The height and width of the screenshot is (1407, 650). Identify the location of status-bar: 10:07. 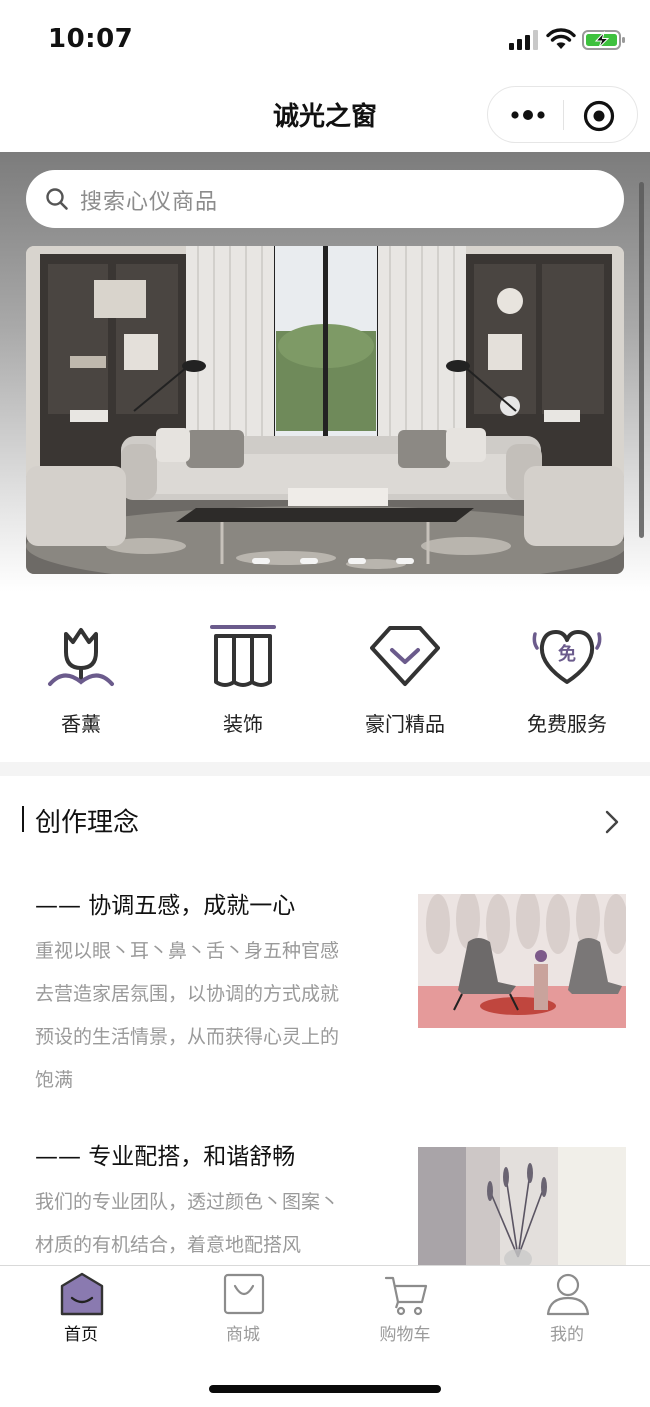
(325, 39).